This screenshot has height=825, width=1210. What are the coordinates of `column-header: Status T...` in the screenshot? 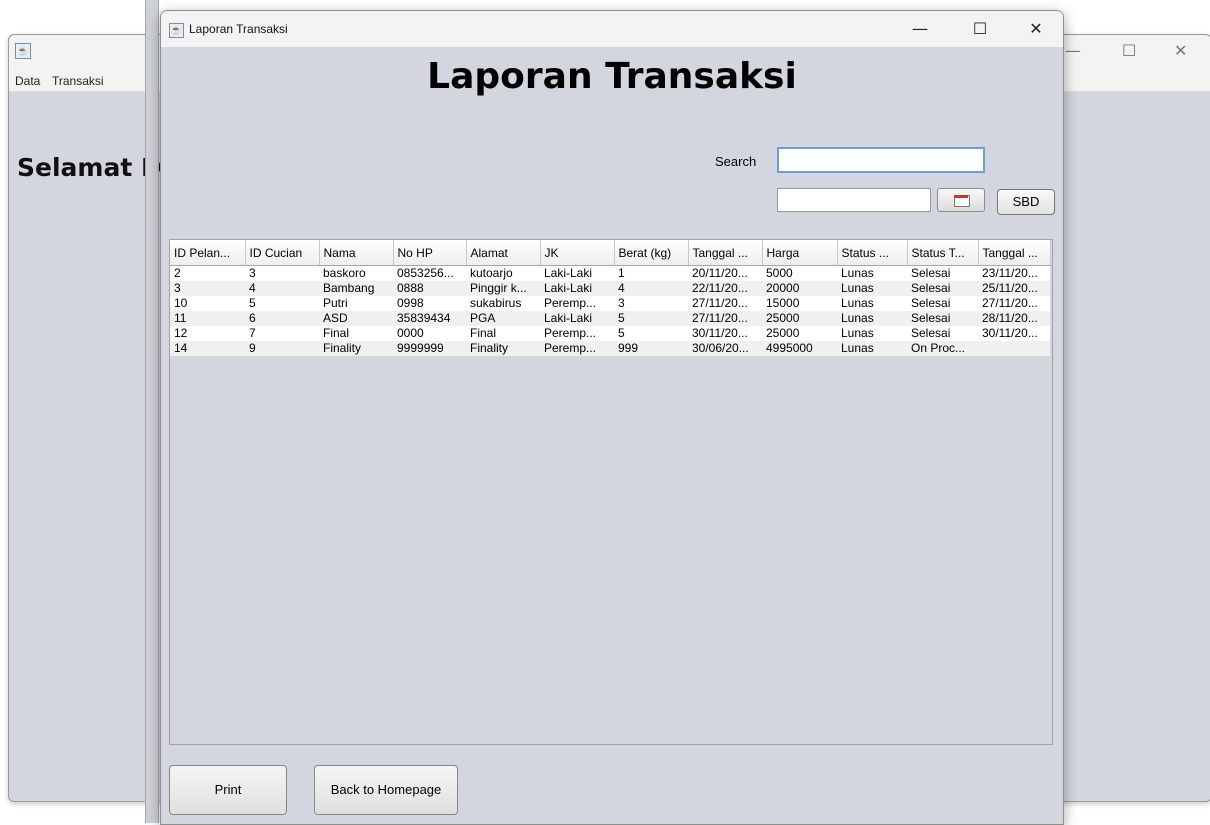 It's located at (943, 253).